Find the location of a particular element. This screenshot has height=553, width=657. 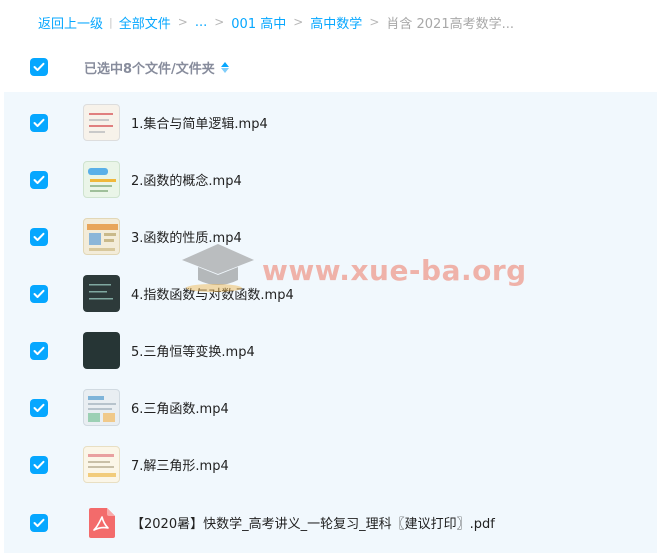

file-name: 【2020暑】快数学_高考讲义_一轮复习_理科〖建议打印〗.pdf is located at coordinates (313, 522).